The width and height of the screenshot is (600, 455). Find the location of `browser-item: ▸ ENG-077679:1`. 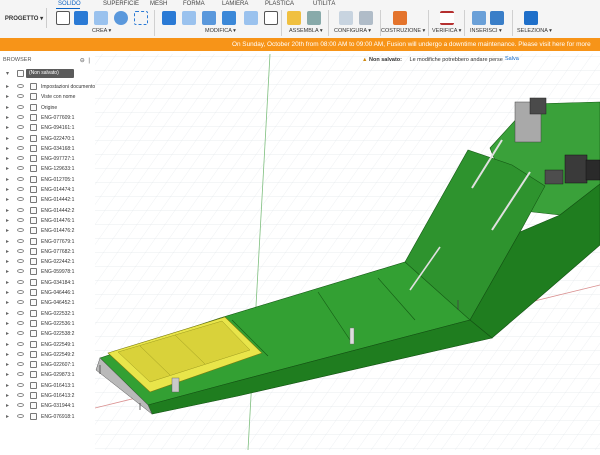

browser-item: ▸ ENG-077679:1 is located at coordinates (47, 242).